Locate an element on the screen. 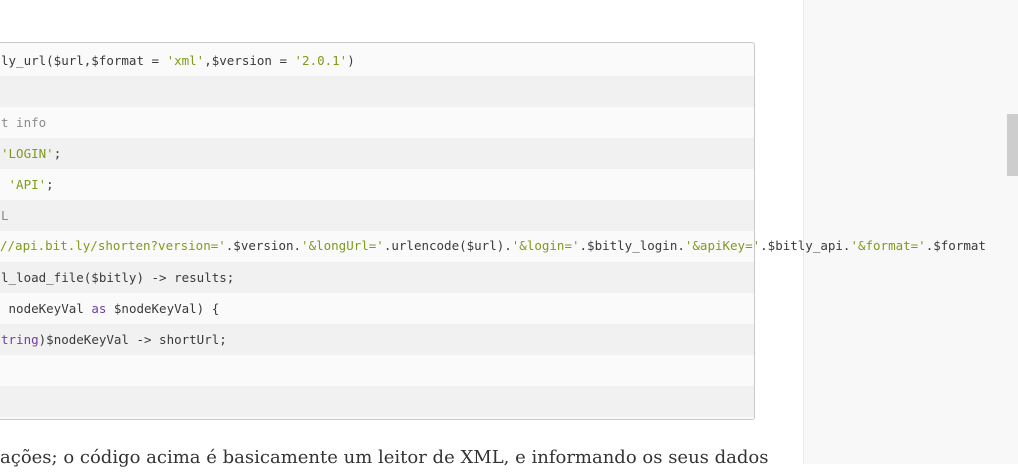 This screenshot has height=473, width=1018. code-token: 'LOGIN' is located at coordinates (27, 153).